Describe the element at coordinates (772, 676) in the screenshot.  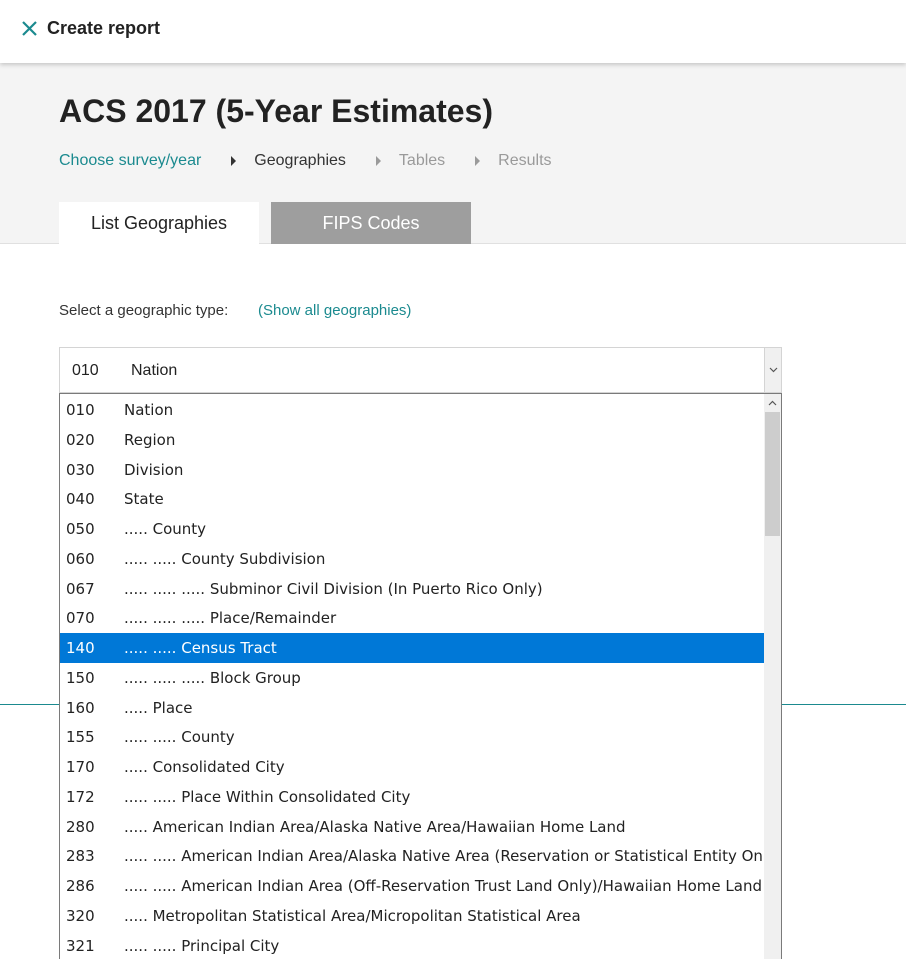
I see `dropdown-scrollbar` at that location.